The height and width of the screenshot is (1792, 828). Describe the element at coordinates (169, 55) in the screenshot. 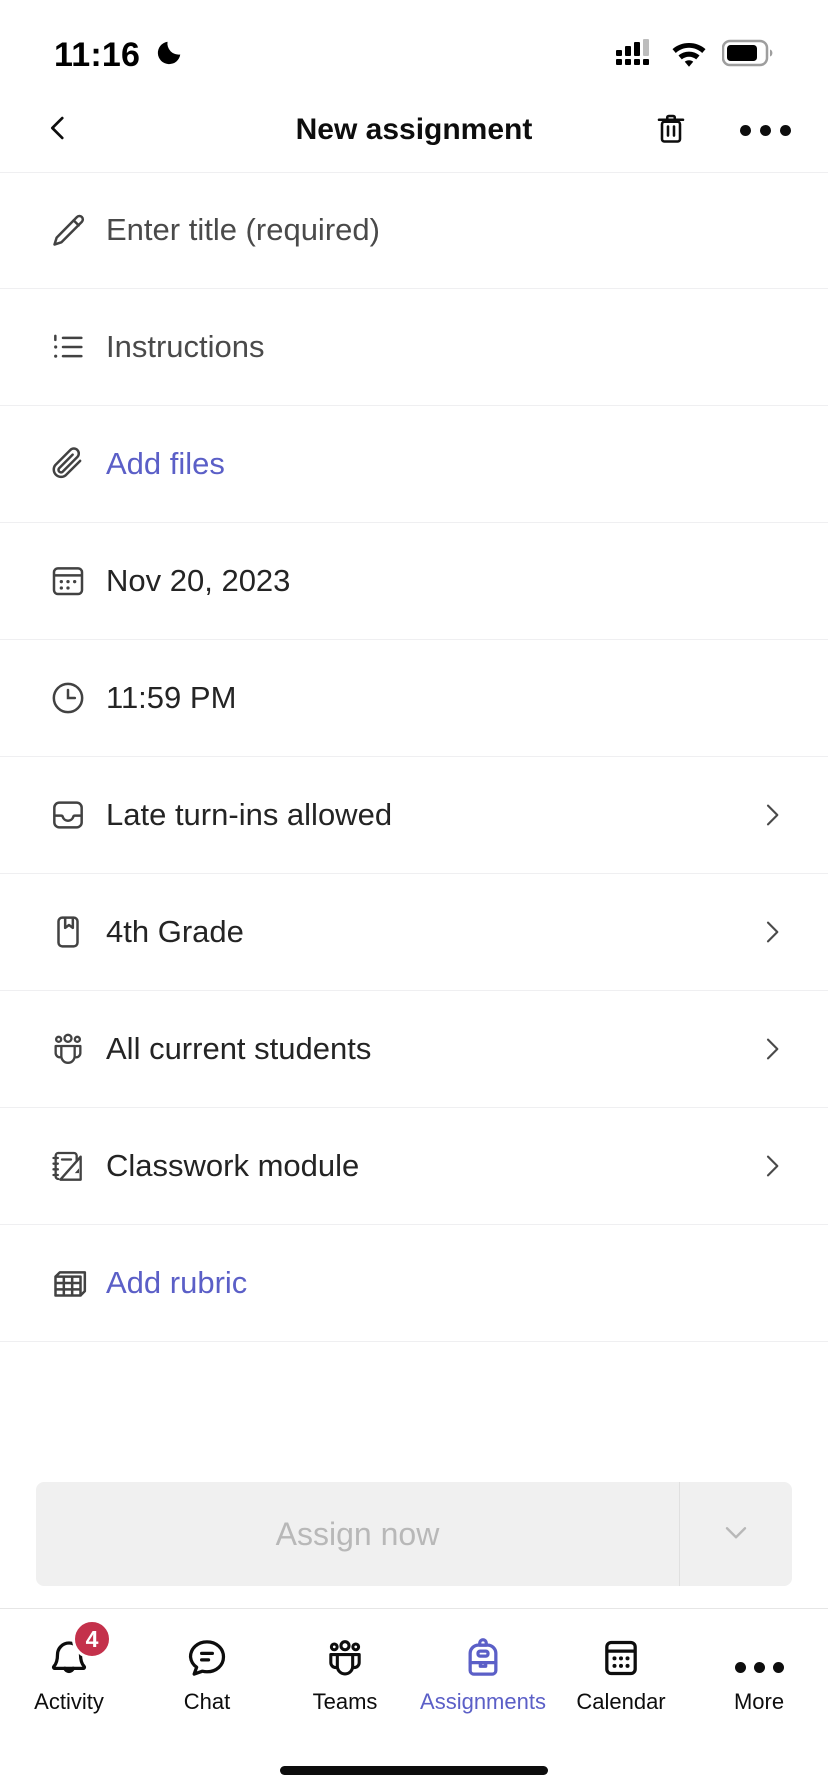

I see `crescent-moon-icon` at that location.